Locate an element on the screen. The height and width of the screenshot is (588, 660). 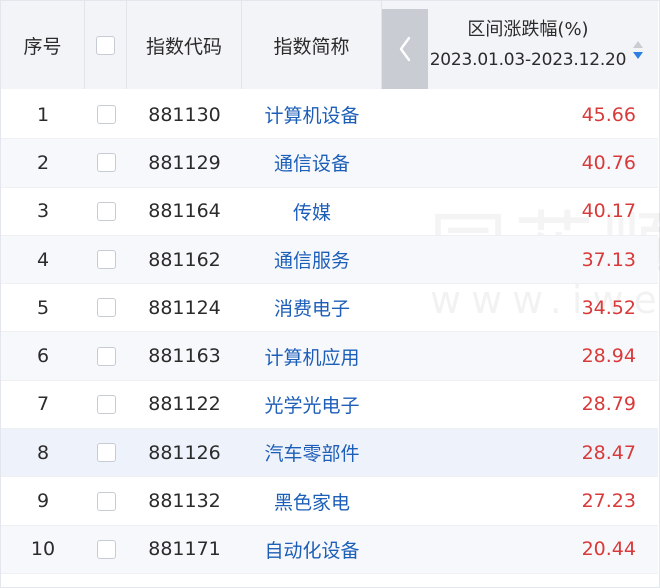
table-row: 2 881129 通信设备 40.76 is located at coordinates (329, 163).